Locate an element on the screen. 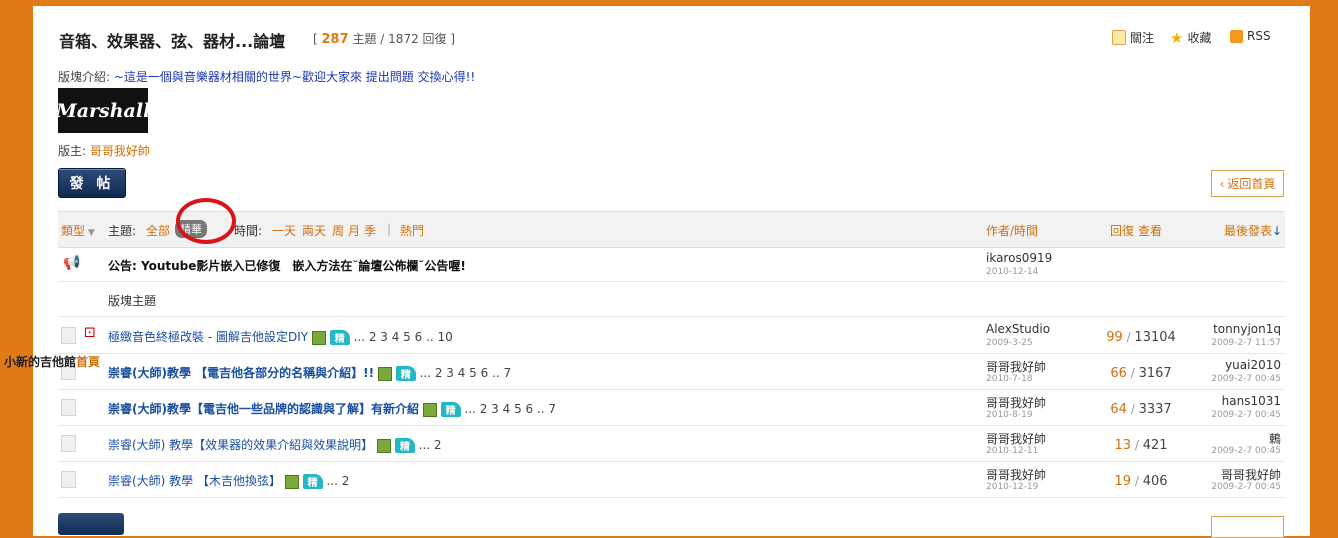  caret-down-icon: ▼ is located at coordinates (90, 233).